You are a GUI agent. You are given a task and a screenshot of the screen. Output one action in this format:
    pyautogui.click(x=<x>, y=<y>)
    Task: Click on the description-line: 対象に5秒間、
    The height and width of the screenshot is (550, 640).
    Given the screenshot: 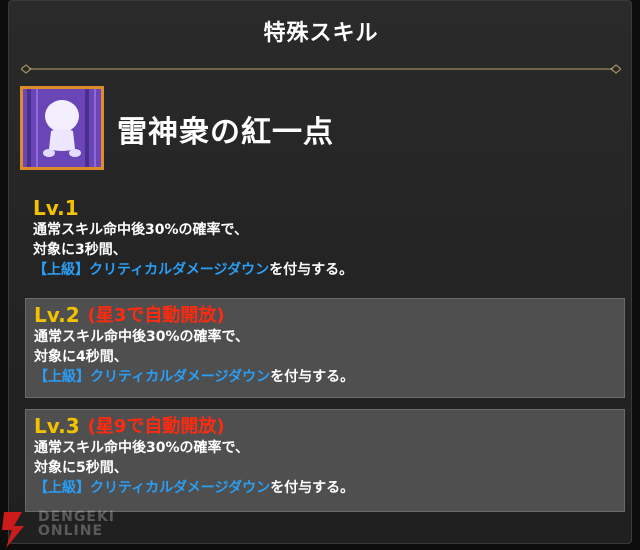 What is the action you would take?
    pyautogui.click(x=81, y=468)
    